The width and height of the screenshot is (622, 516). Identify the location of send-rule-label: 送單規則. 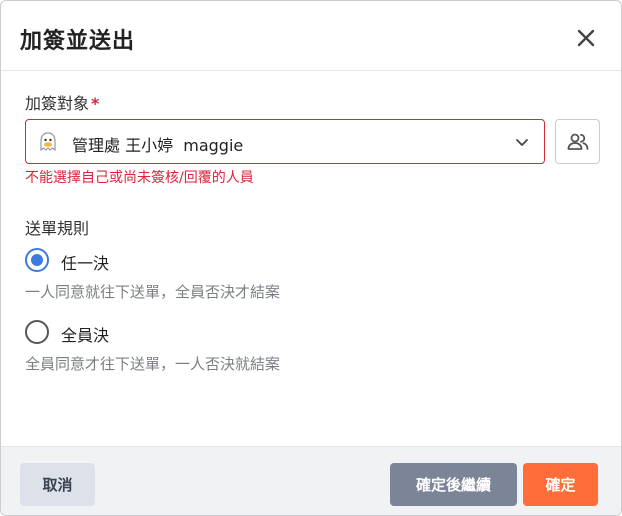
(57, 228).